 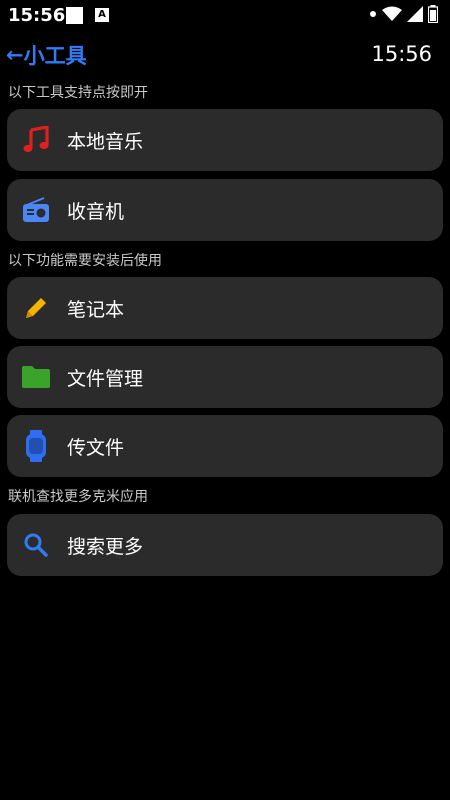 I want to click on item-label: 收音机, so click(x=96, y=211).